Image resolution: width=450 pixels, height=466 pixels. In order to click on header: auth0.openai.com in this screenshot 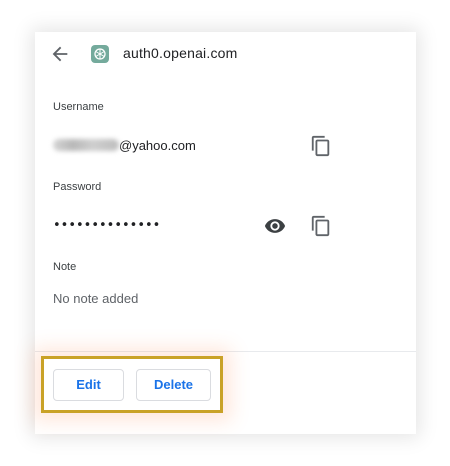, I will do `click(225, 54)`.